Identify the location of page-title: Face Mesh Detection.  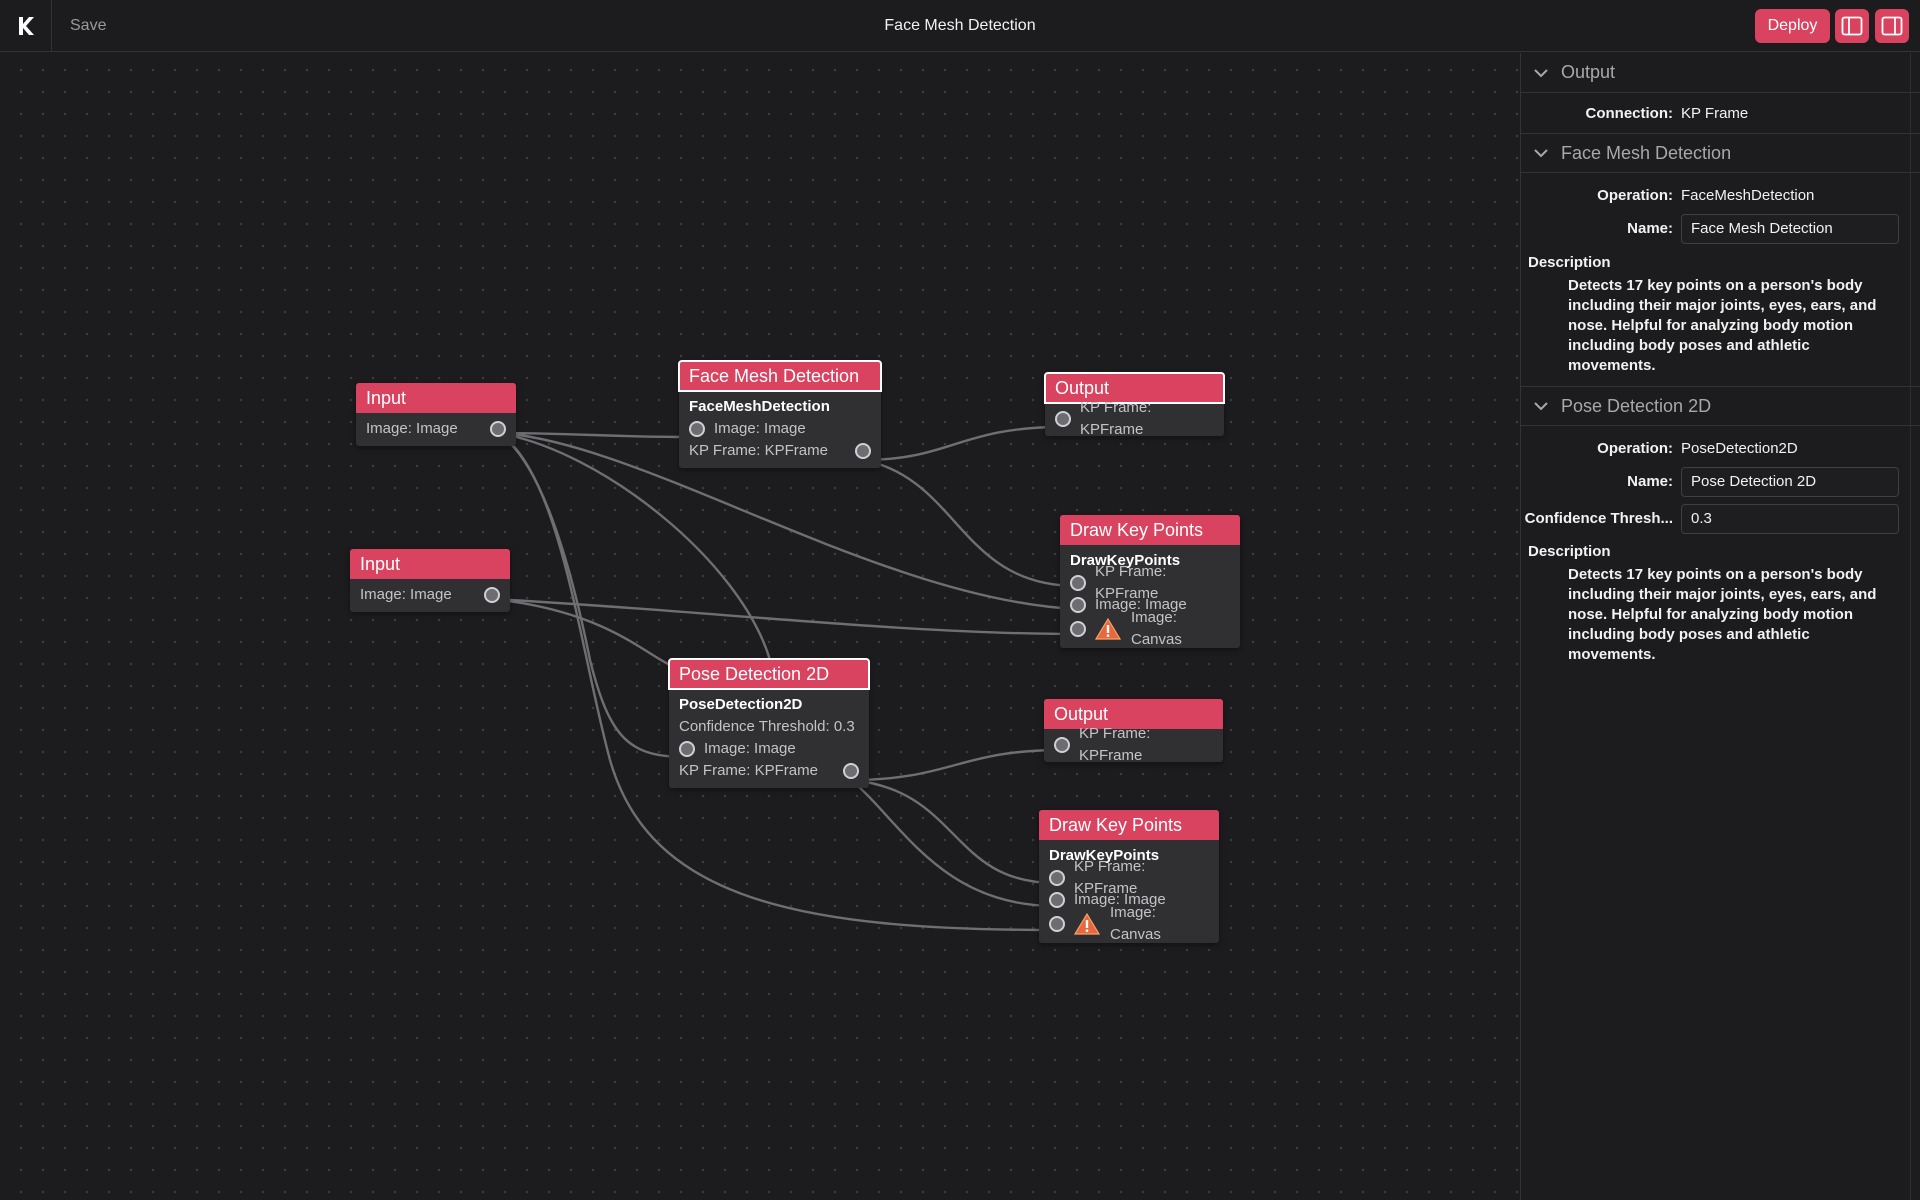
(960, 25).